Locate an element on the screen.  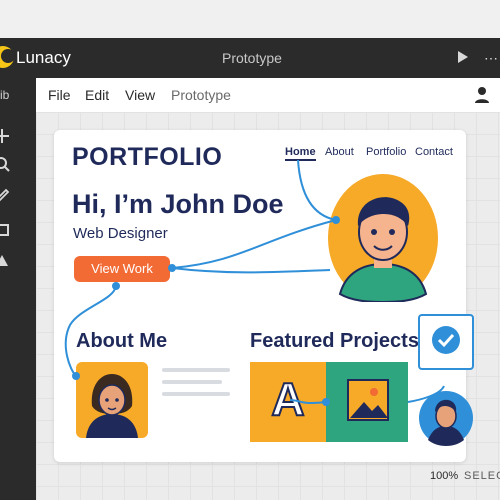
app-name: Lunacy is located at coordinates (43, 57).